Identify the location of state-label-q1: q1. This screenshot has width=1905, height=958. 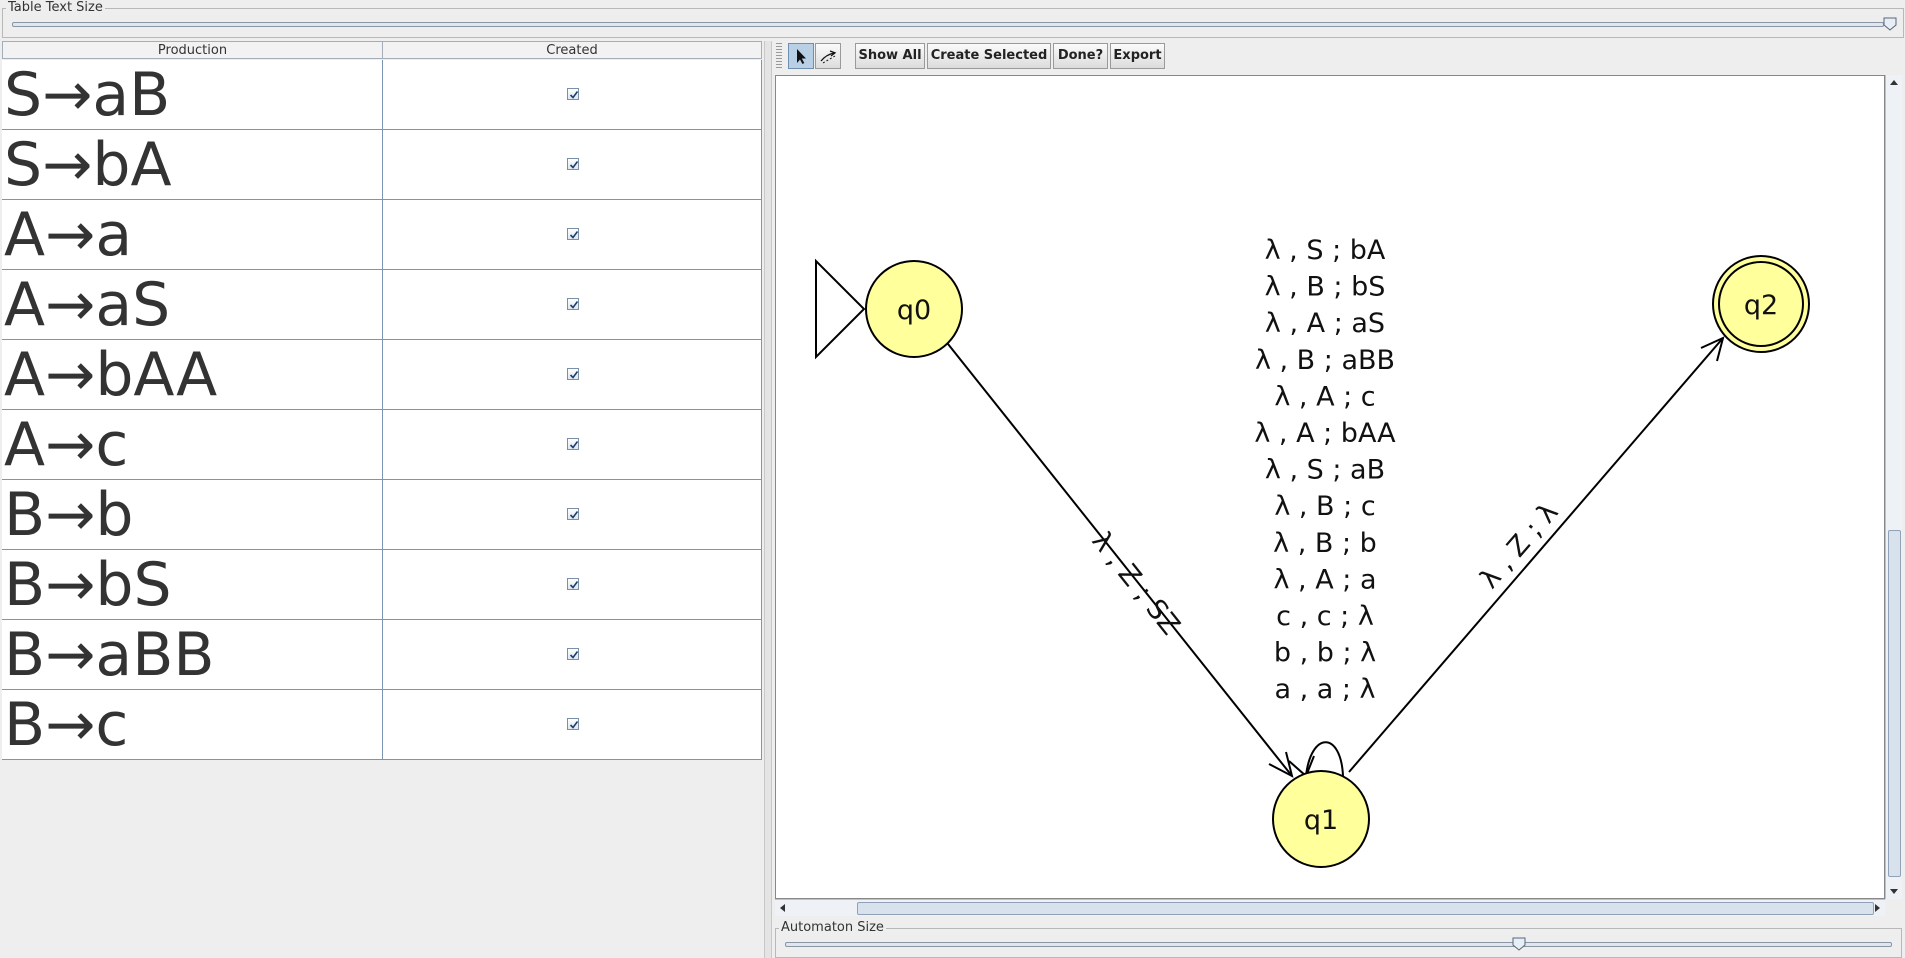
(1321, 820).